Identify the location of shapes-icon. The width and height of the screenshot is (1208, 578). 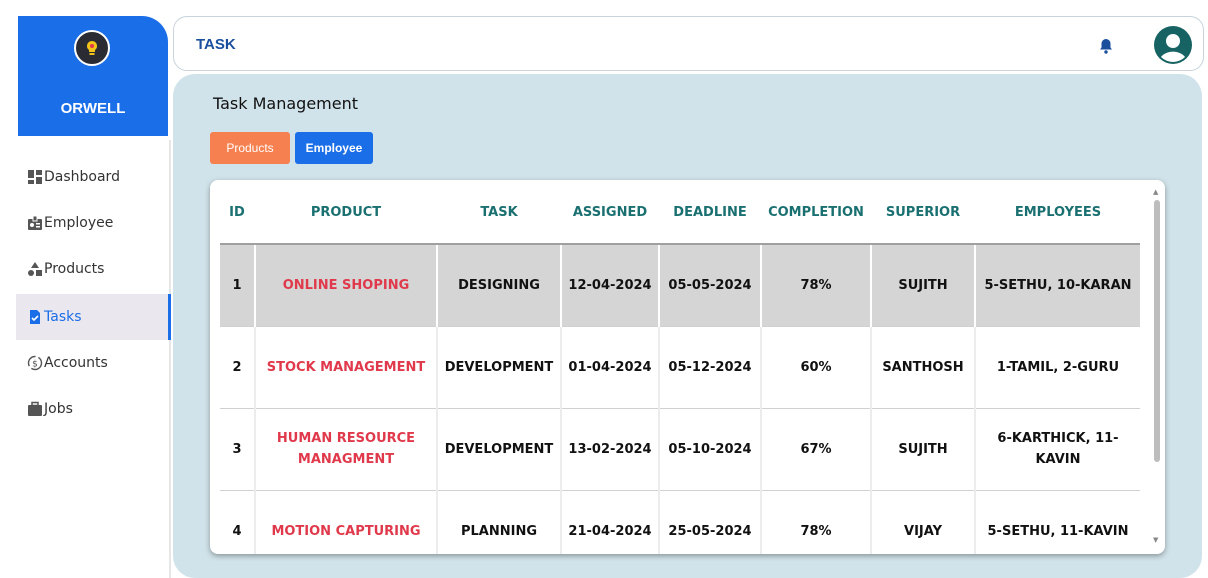
(34, 269).